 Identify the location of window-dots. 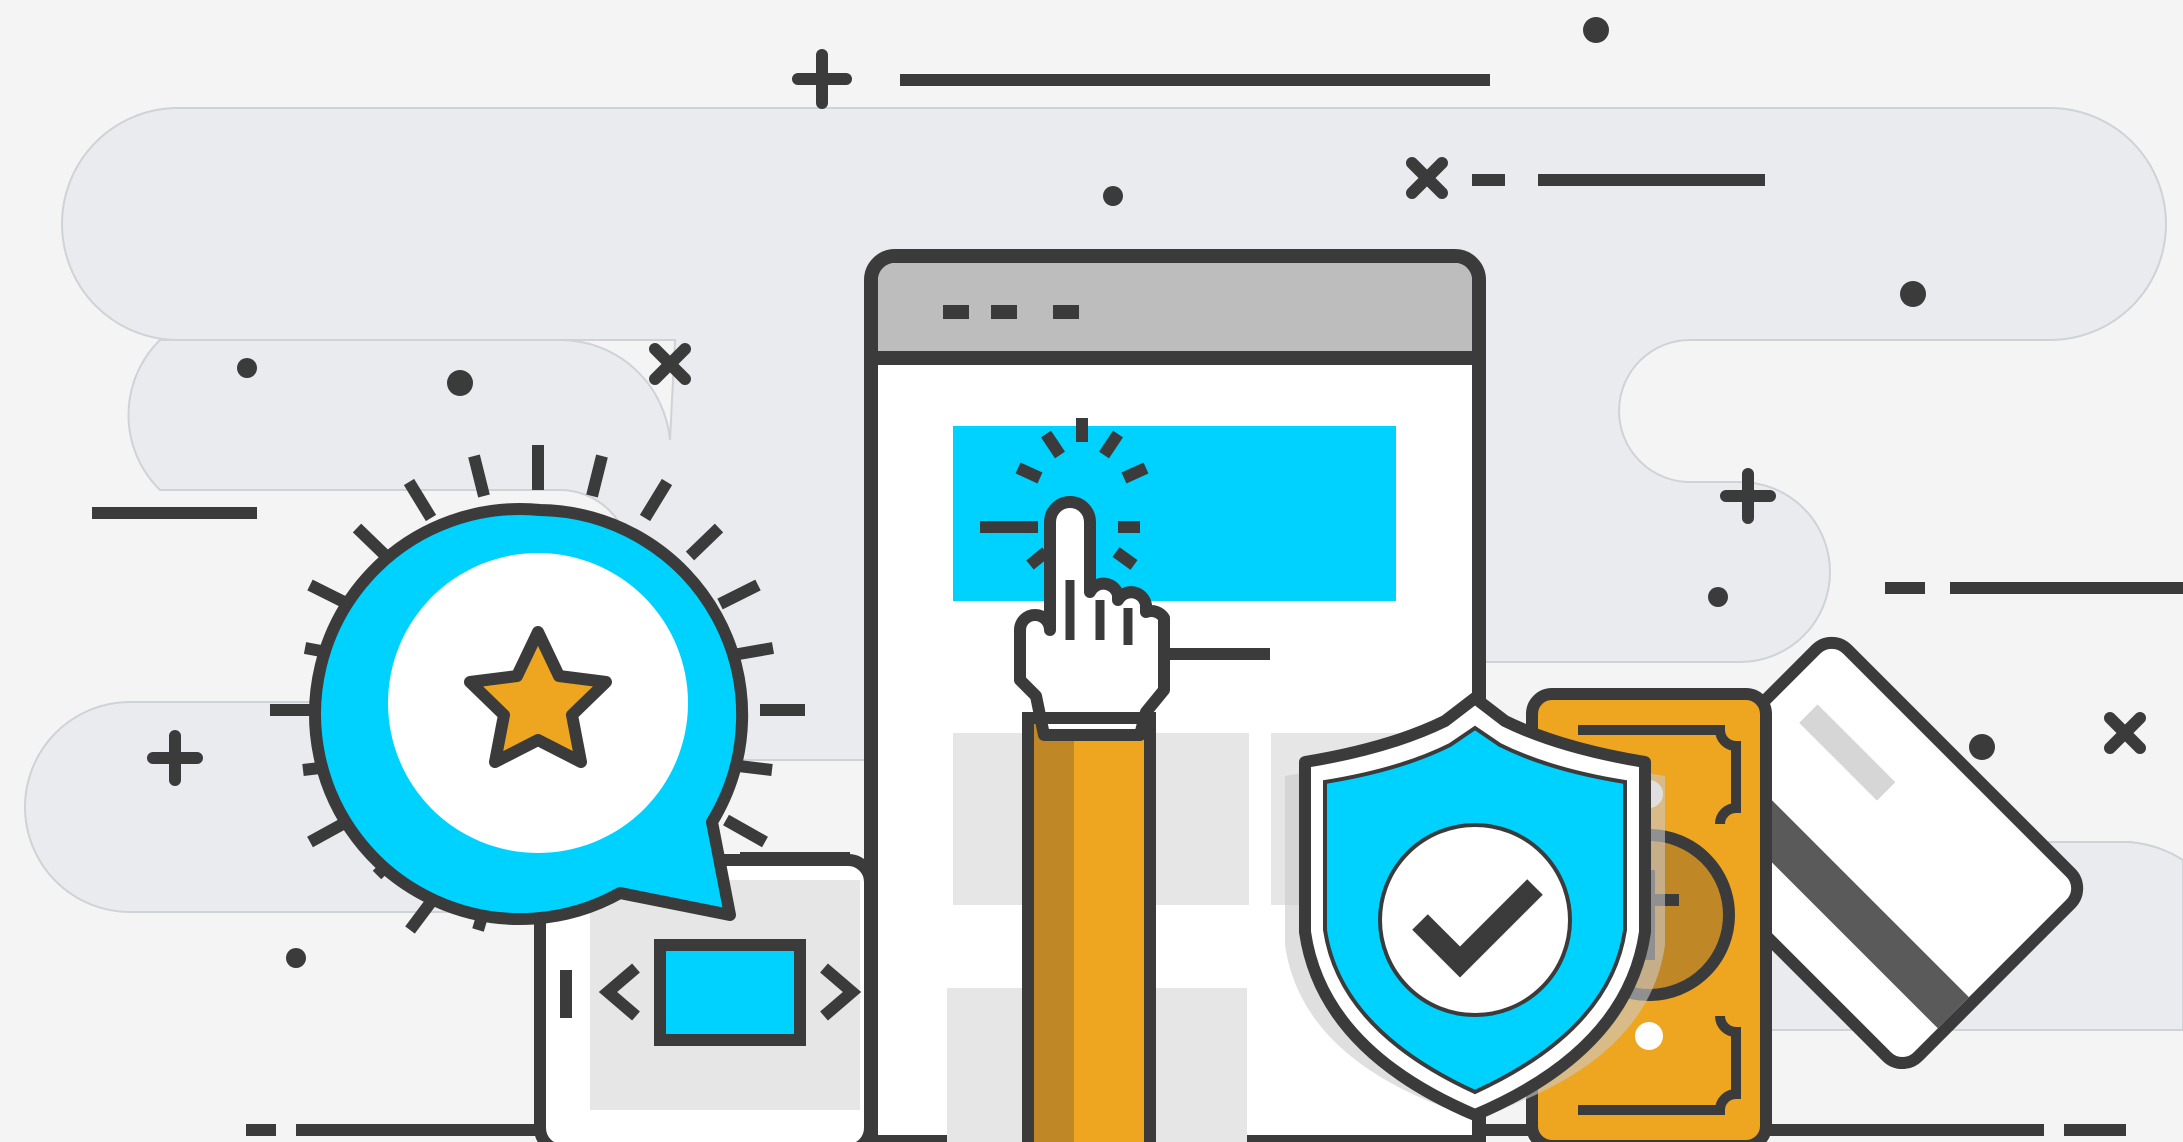
(1011, 312).